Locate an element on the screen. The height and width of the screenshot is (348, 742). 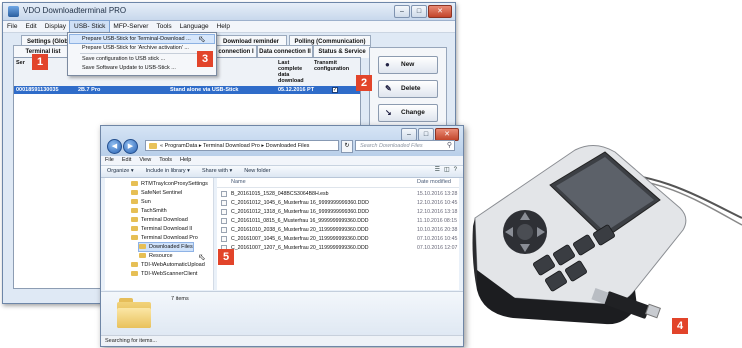
step-marker-5: 5 is located at coordinates (226, 257).